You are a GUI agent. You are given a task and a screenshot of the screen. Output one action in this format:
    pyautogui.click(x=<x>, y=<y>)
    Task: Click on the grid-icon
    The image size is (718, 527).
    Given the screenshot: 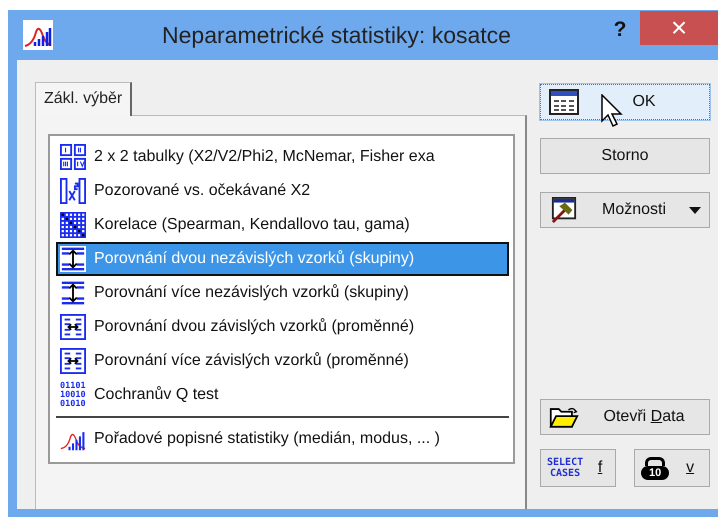 What is the action you would take?
    pyautogui.click(x=73, y=157)
    